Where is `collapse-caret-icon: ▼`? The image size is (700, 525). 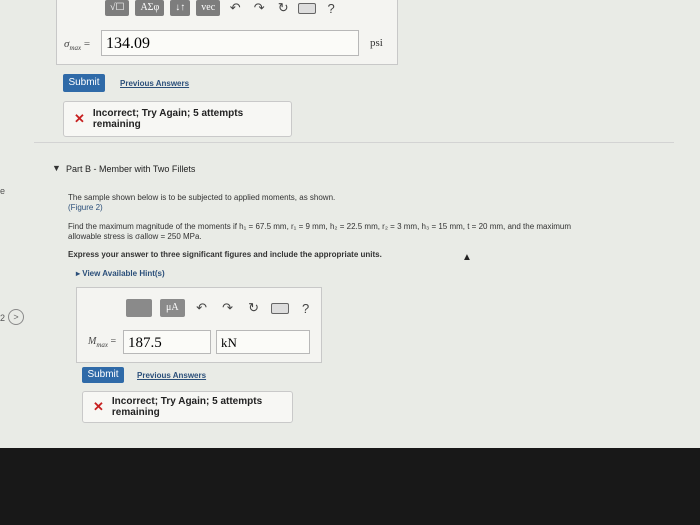 collapse-caret-icon: ▼ is located at coordinates (56, 168).